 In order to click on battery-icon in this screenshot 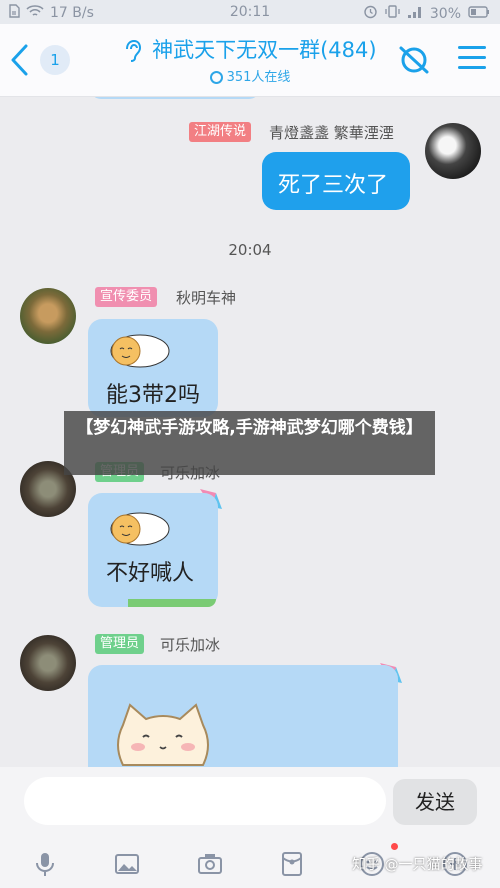, I will do `click(479, 13)`.